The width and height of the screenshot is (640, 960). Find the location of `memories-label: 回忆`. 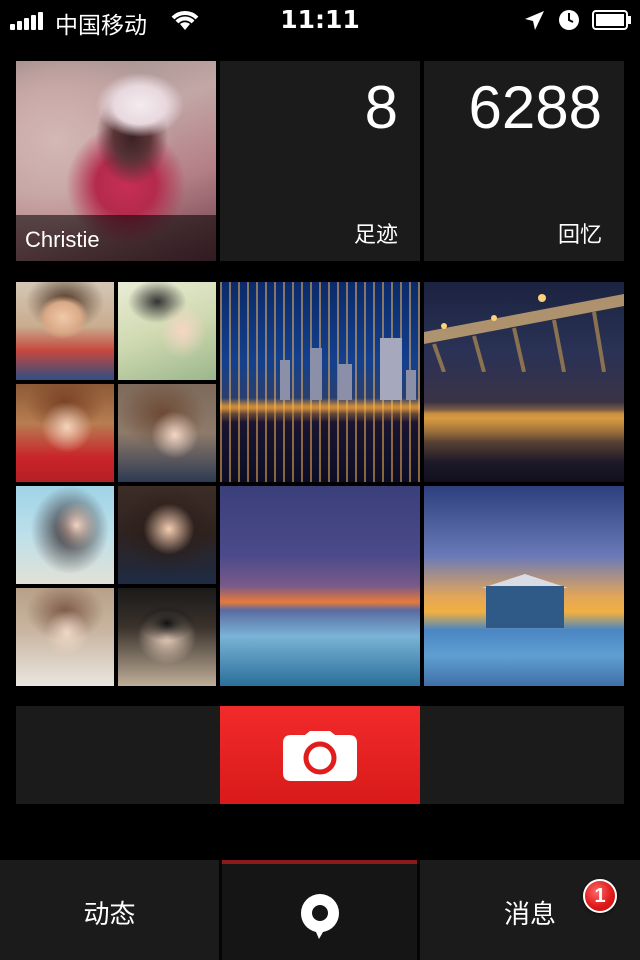

memories-label: 回忆 is located at coordinates (579, 235).